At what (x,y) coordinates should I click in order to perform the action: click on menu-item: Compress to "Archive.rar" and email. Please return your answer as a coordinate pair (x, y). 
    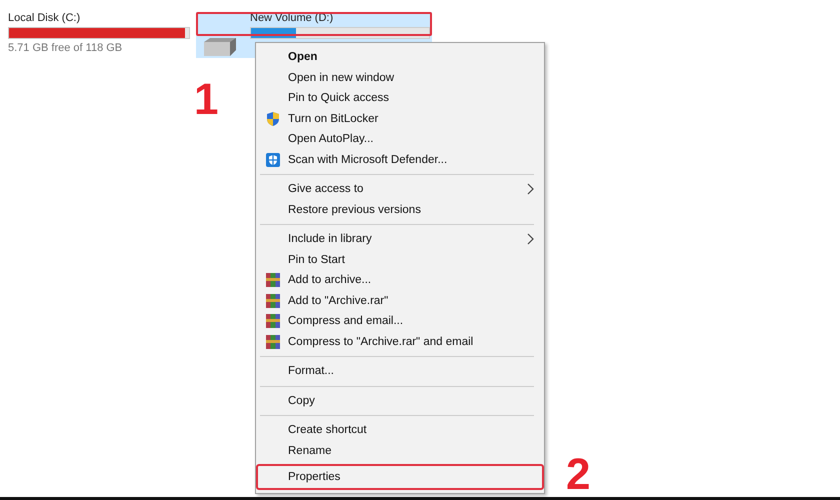
    Looking at the image, I should click on (400, 342).